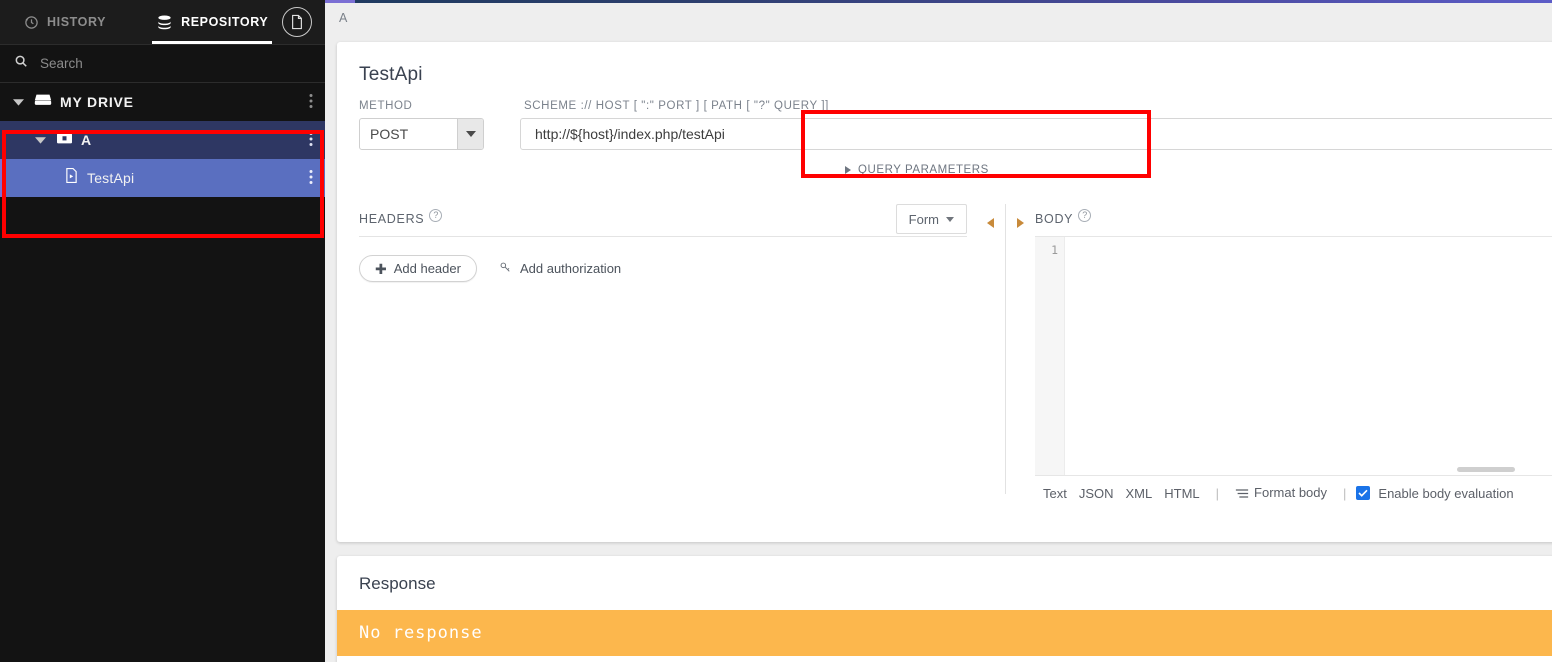 This screenshot has height=662, width=1552. What do you see at coordinates (1005, 349) in the screenshot?
I see `pane-vertical-divider` at bounding box center [1005, 349].